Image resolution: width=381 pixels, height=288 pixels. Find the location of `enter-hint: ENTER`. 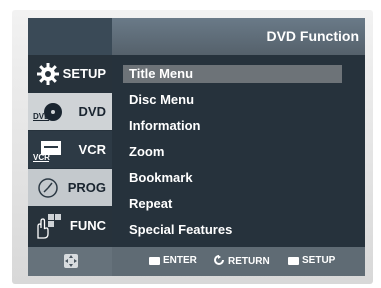

enter-hint: ENTER is located at coordinates (173, 260).